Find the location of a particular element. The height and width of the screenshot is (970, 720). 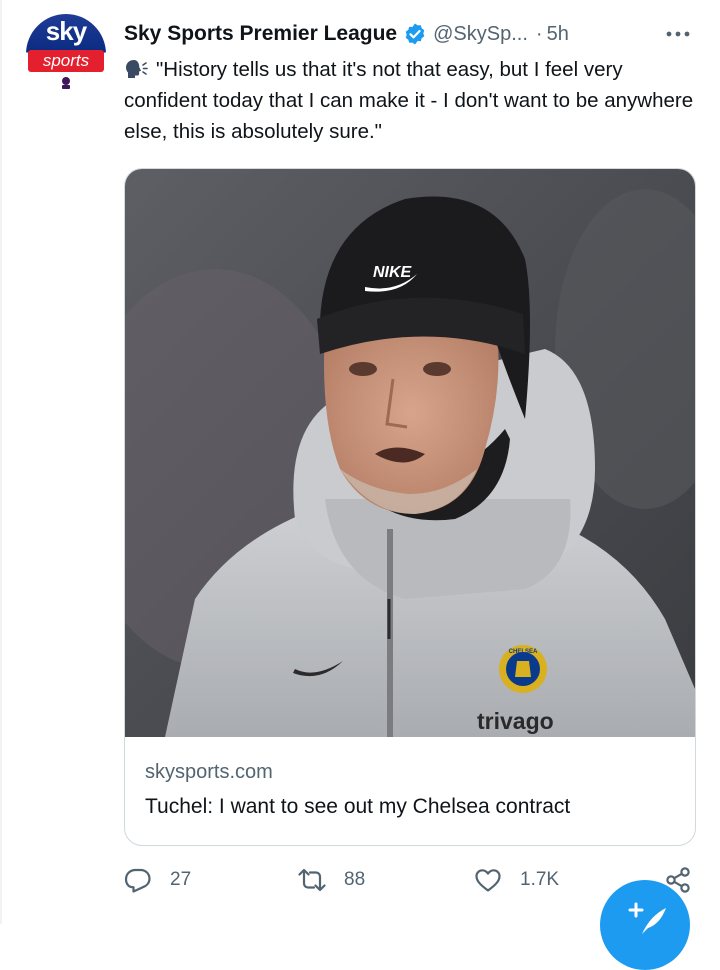

more-icon is located at coordinates (678, 34).